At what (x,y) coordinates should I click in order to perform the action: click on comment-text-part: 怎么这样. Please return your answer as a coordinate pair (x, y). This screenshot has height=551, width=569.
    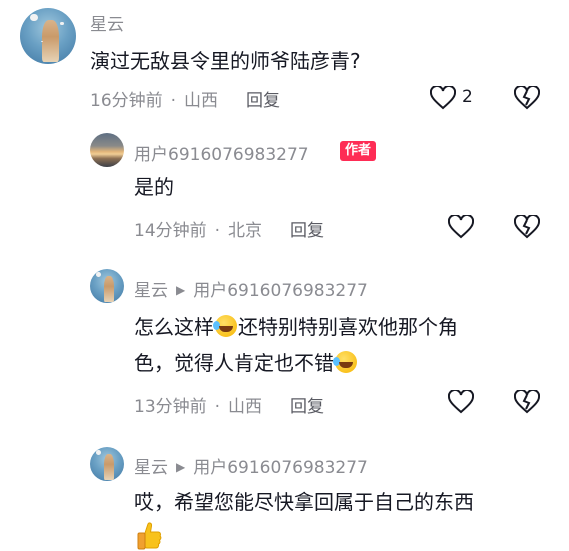
    Looking at the image, I should click on (174, 327).